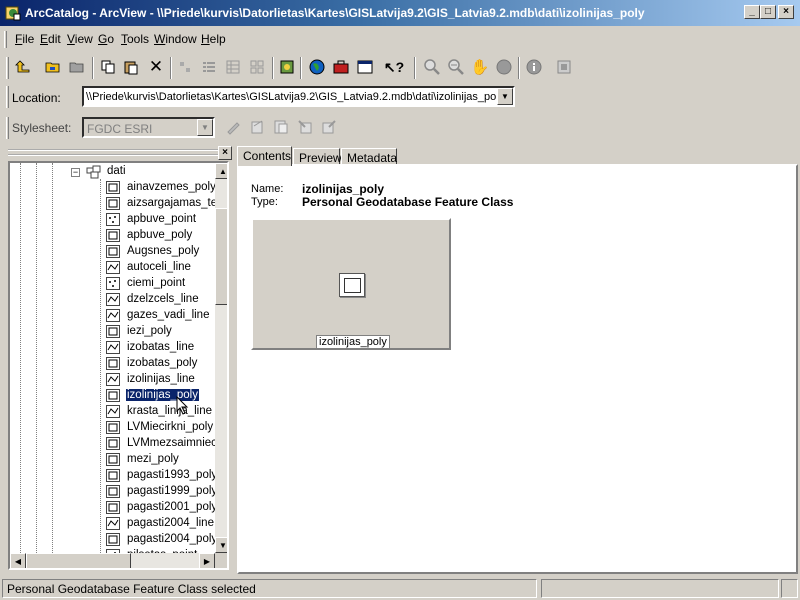 The width and height of the screenshot is (800, 600). Describe the element at coordinates (287, 67) in the screenshot. I see `launch-arcmap-icon` at that location.